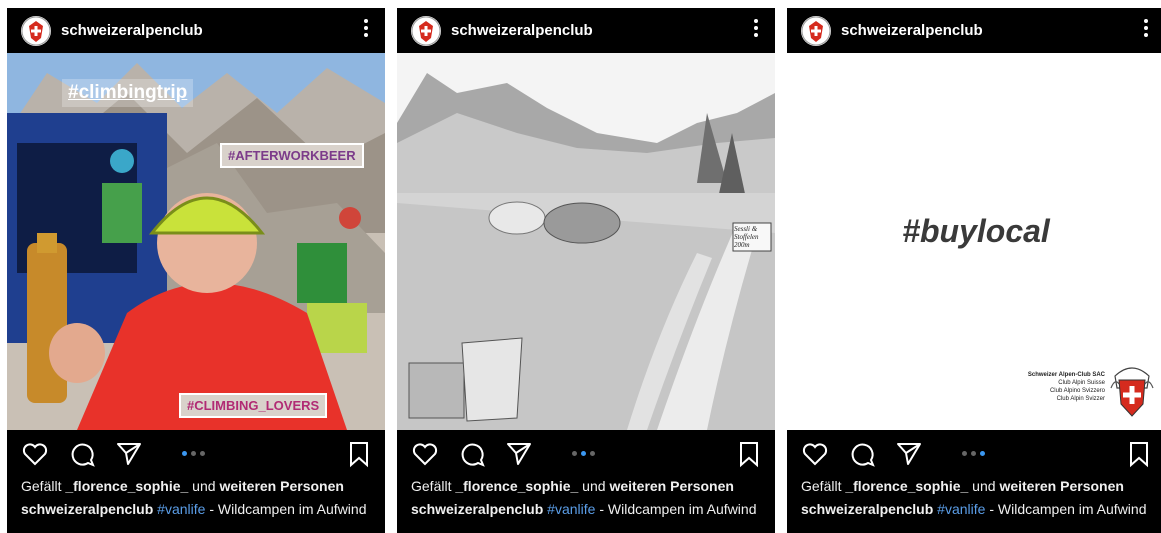 The height and width of the screenshot is (533, 1161). I want to click on headline-hashtag: #buylocal, so click(976, 231).